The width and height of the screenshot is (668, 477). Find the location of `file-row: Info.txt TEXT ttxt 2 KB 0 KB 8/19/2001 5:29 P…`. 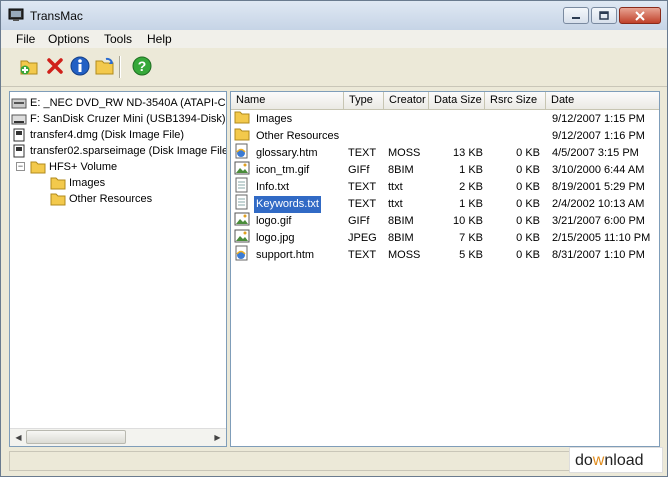

file-row: Info.txt TEXT ttxt 2 KB 0 KB 8/19/2001 5:29 P… is located at coordinates (445, 186).